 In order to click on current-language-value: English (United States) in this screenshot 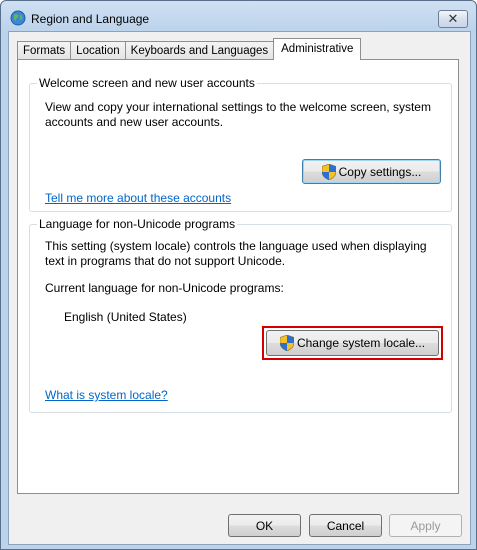, I will do `click(125, 317)`.